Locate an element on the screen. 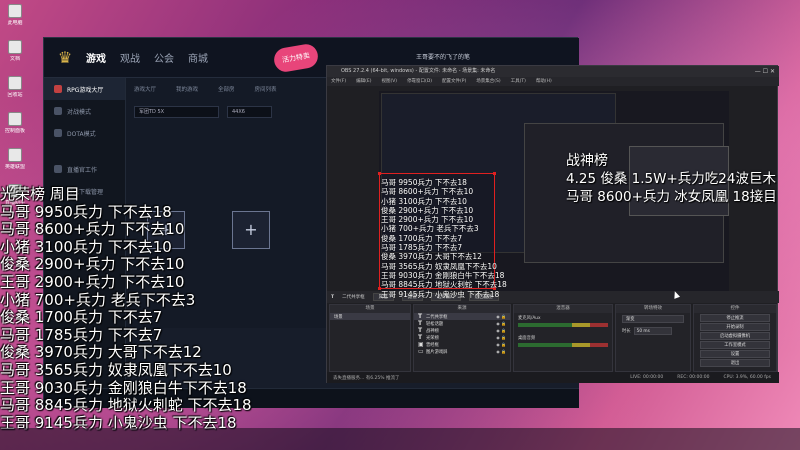 This screenshot has width=800, height=450. control-panel-icon is located at coordinates (15, 119).